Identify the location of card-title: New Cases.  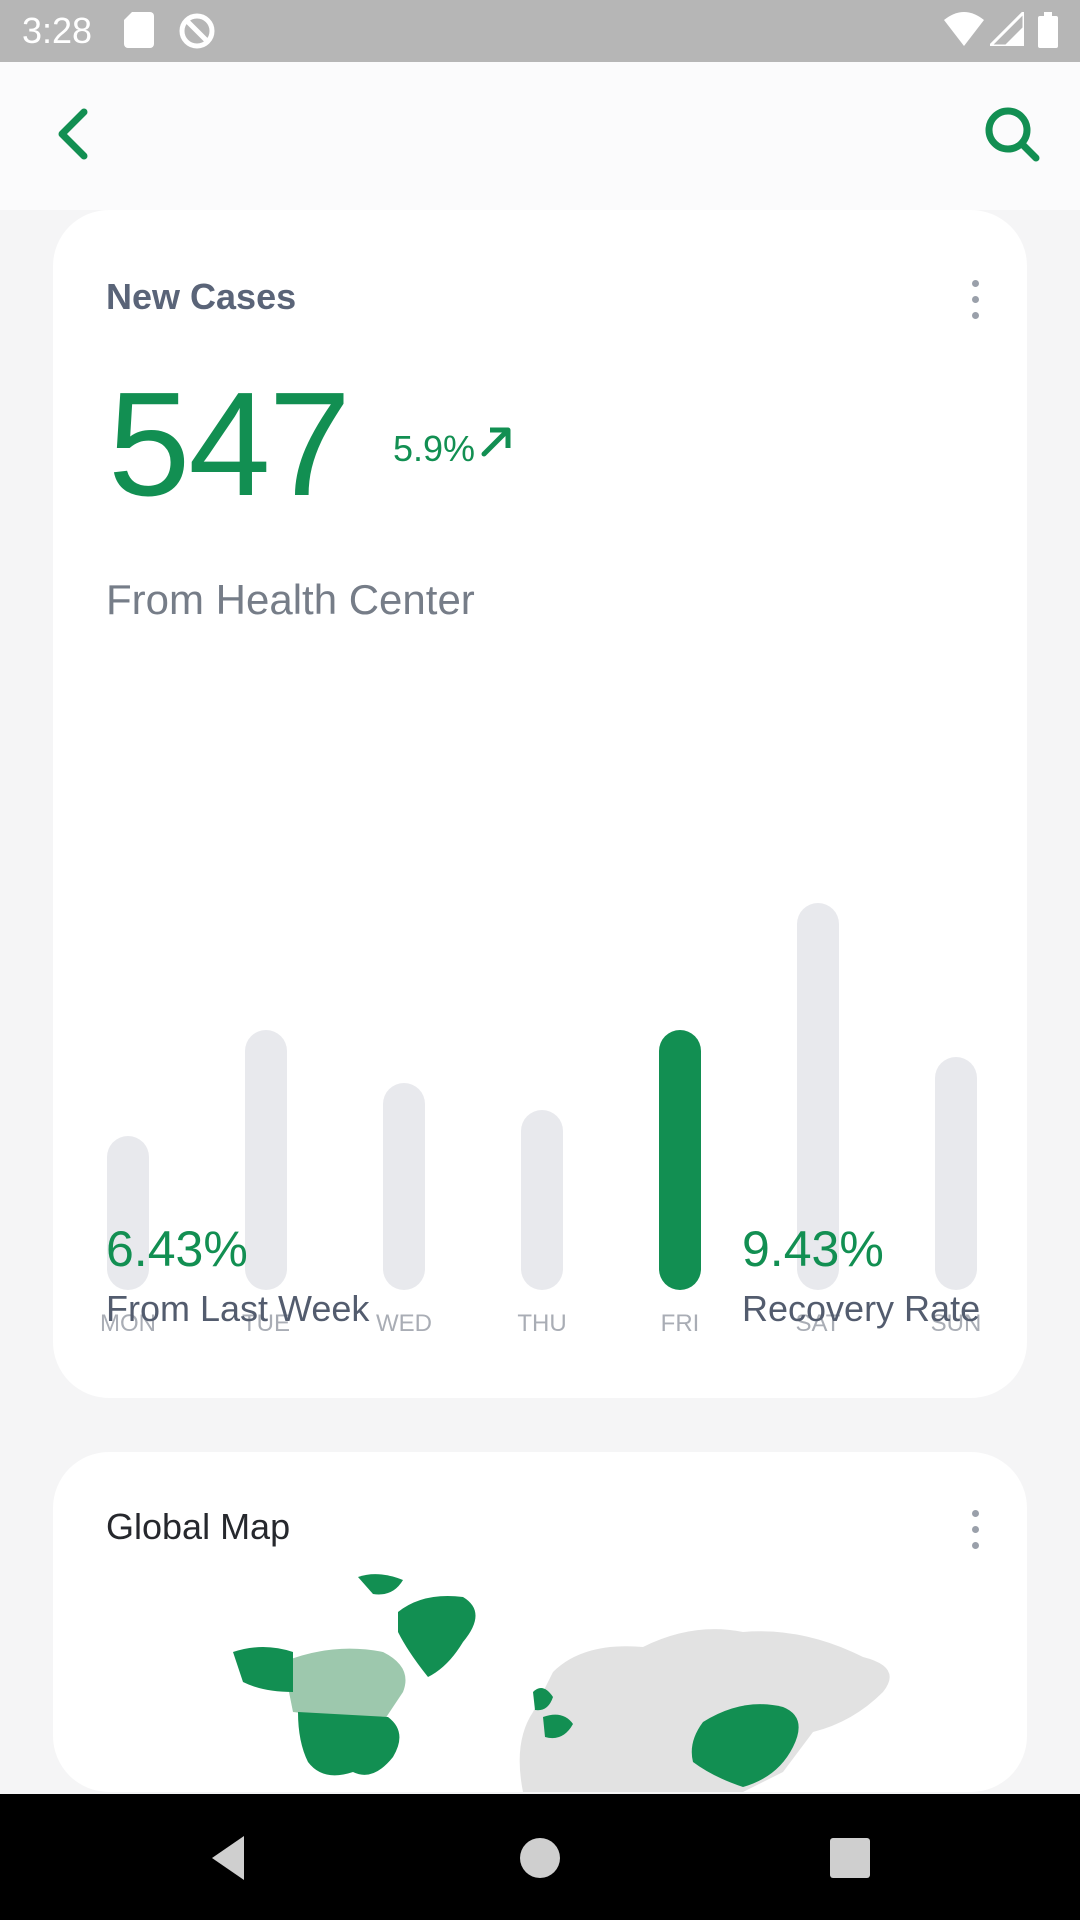
(201, 296).